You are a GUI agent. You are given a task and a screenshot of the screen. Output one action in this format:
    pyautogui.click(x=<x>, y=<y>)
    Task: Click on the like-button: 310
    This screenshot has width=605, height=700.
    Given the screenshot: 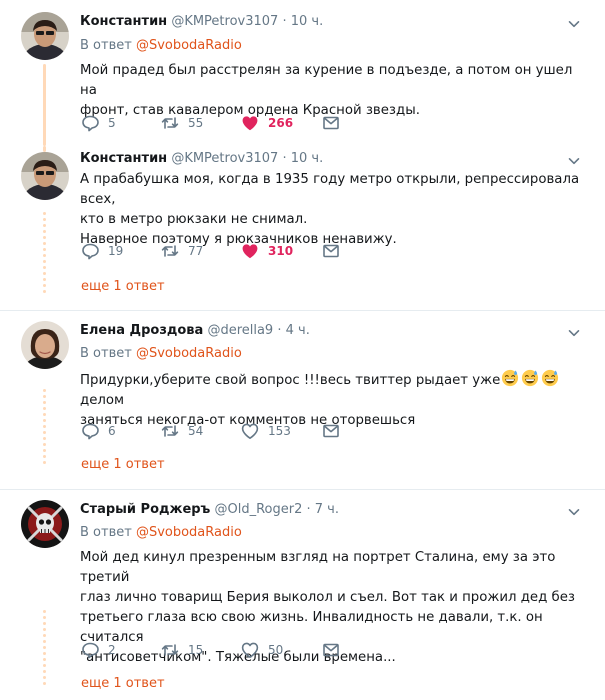 What is the action you would take?
    pyautogui.click(x=266, y=251)
    